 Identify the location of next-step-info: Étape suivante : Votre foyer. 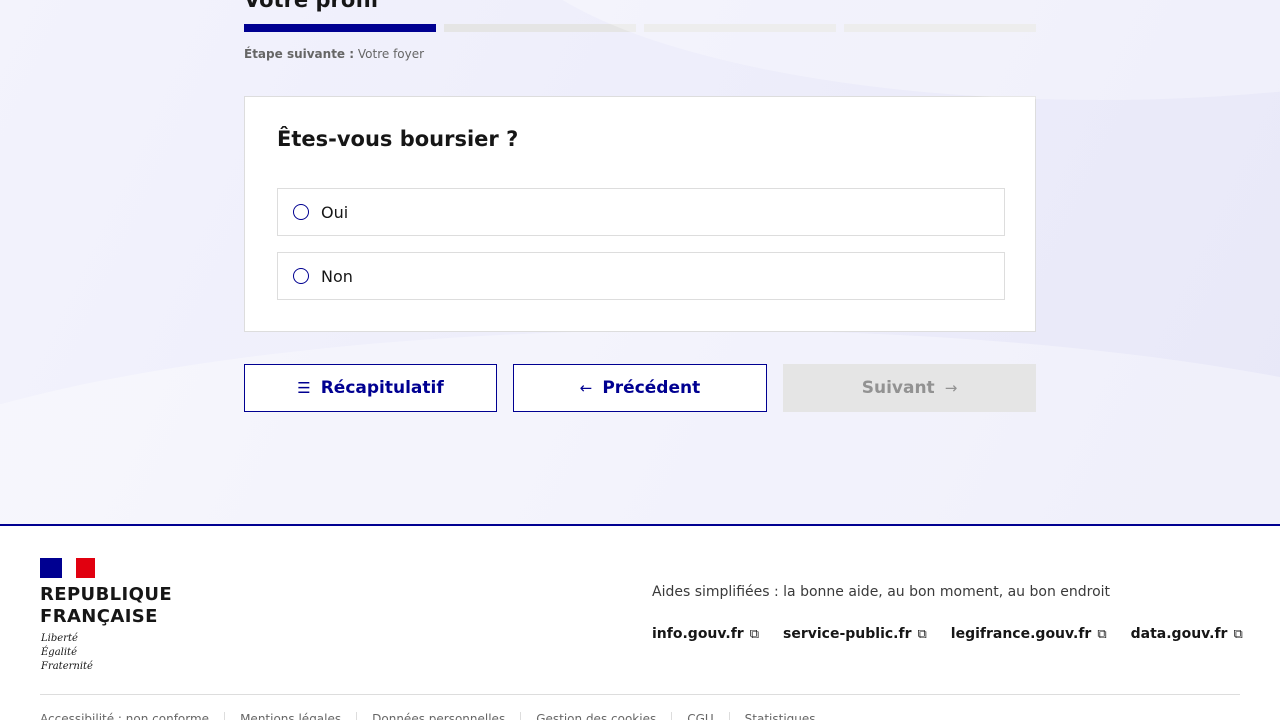
(334, 54).